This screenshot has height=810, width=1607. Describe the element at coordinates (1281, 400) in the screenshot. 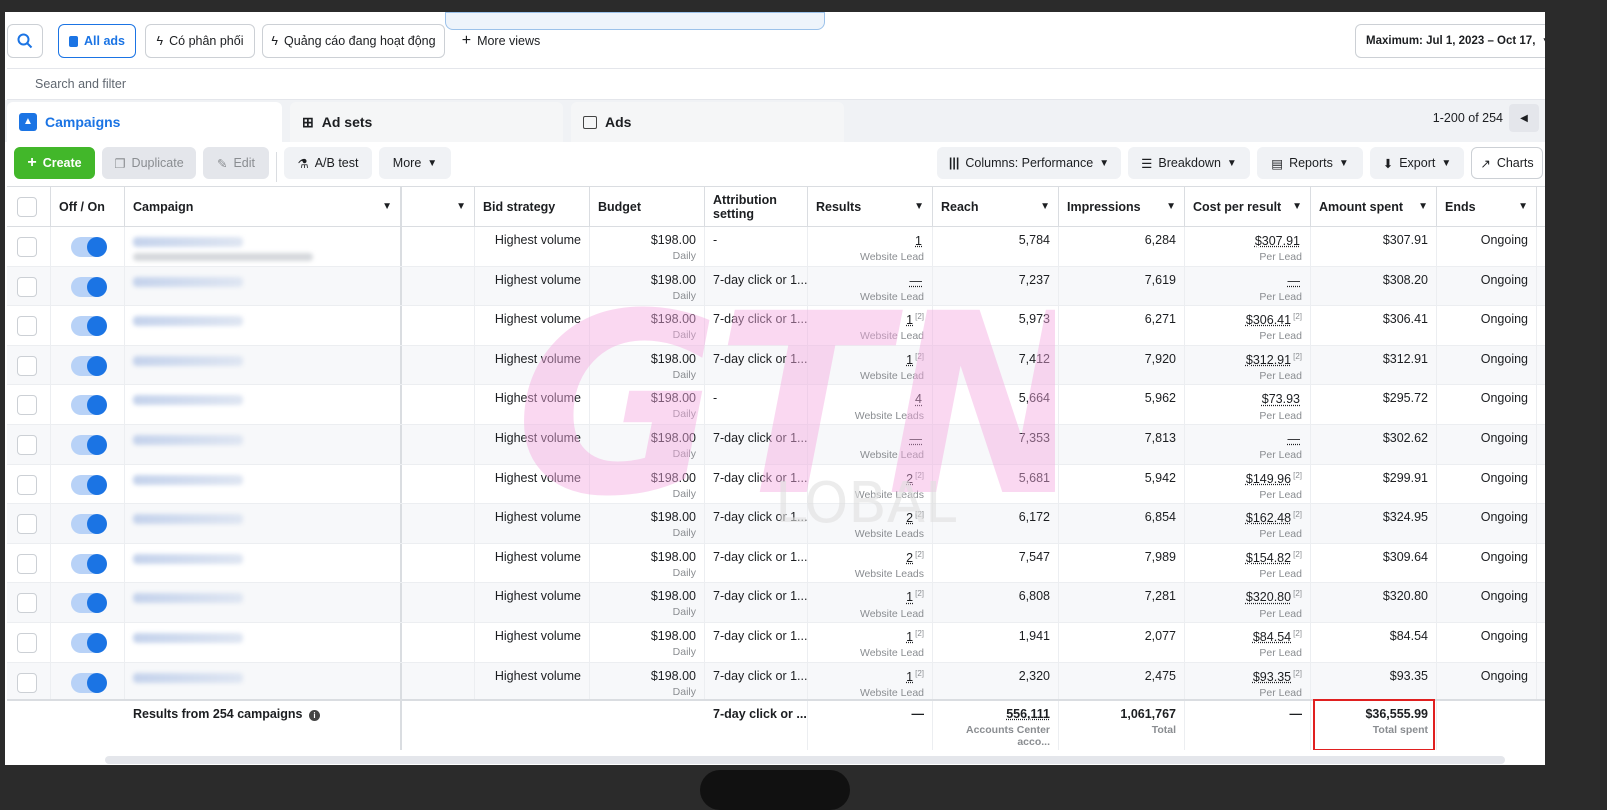

I see `cpr-value: $73.93` at that location.